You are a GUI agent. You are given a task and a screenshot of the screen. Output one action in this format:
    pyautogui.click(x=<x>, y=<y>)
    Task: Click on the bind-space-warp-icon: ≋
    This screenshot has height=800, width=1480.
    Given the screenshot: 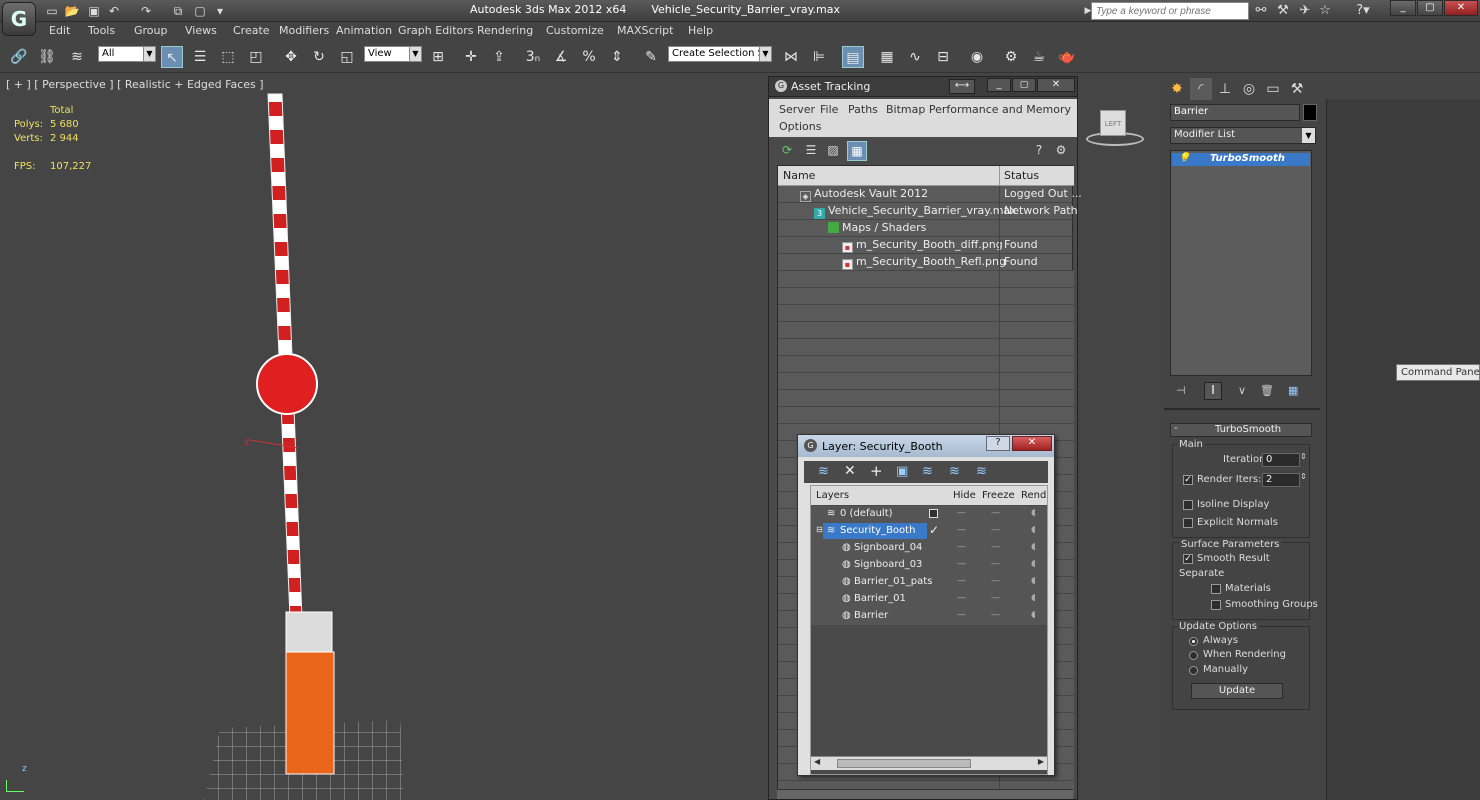 What is the action you would take?
    pyautogui.click(x=77, y=57)
    